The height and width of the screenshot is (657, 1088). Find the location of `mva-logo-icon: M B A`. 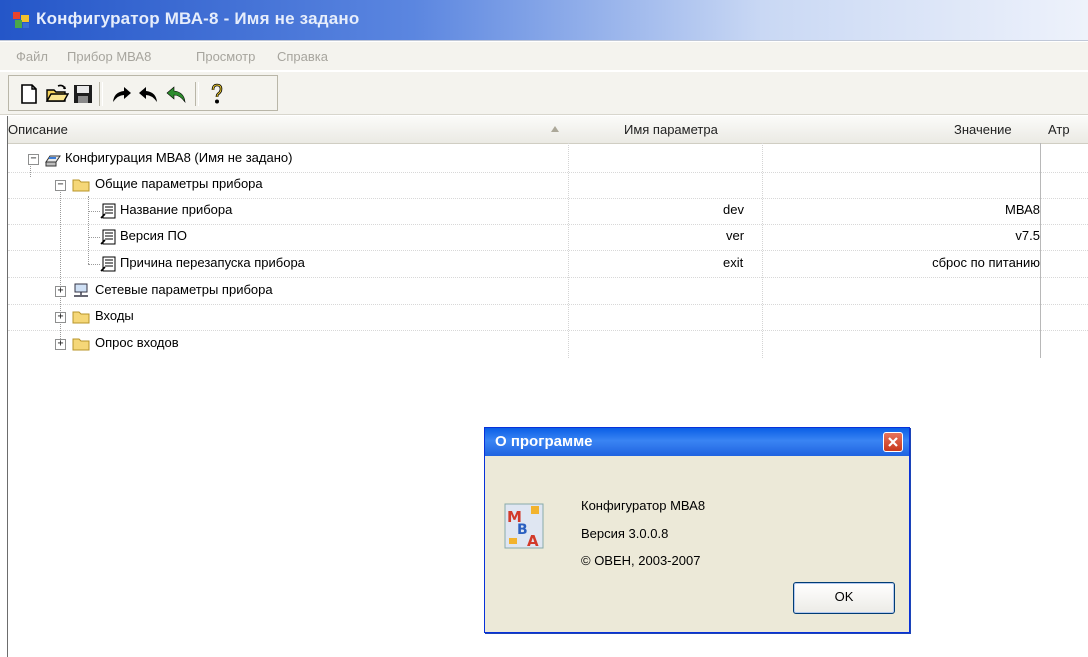

mva-logo-icon: M B A is located at coordinates (524, 526).